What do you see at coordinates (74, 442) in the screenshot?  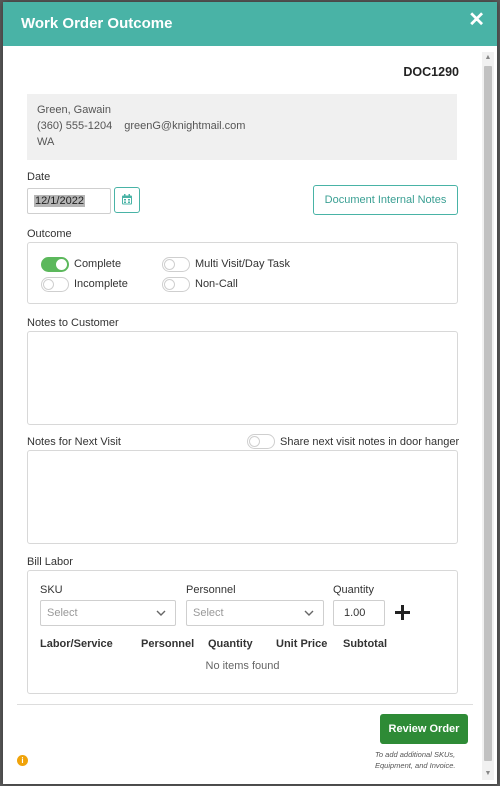 I see `notes-next-visit-label: Notes for Next Visit` at bounding box center [74, 442].